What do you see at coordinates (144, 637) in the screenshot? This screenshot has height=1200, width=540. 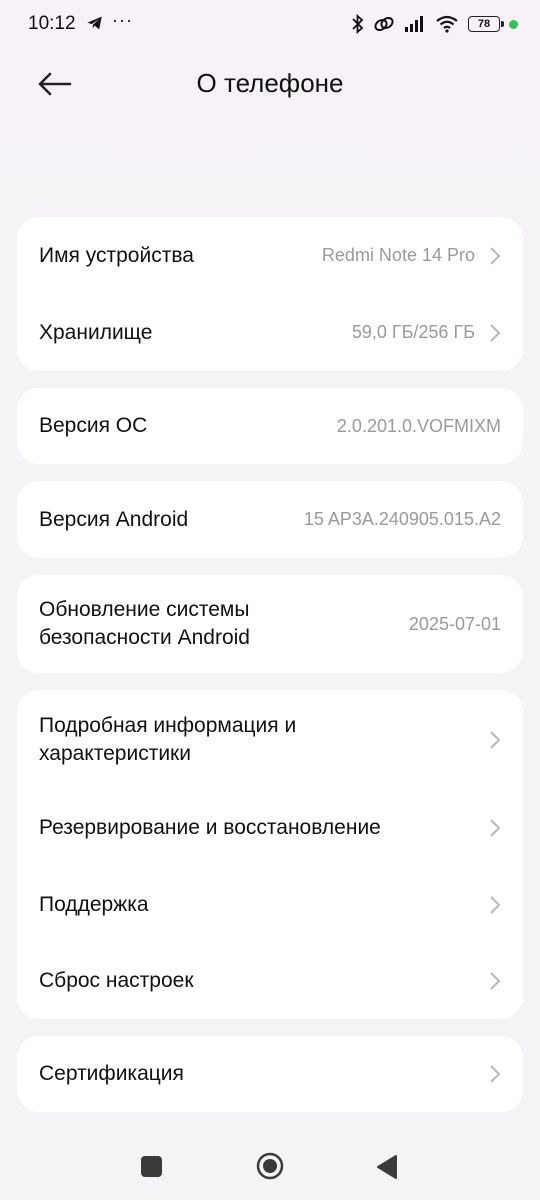 I see `security-update-label-line2: безопасности Android` at bounding box center [144, 637].